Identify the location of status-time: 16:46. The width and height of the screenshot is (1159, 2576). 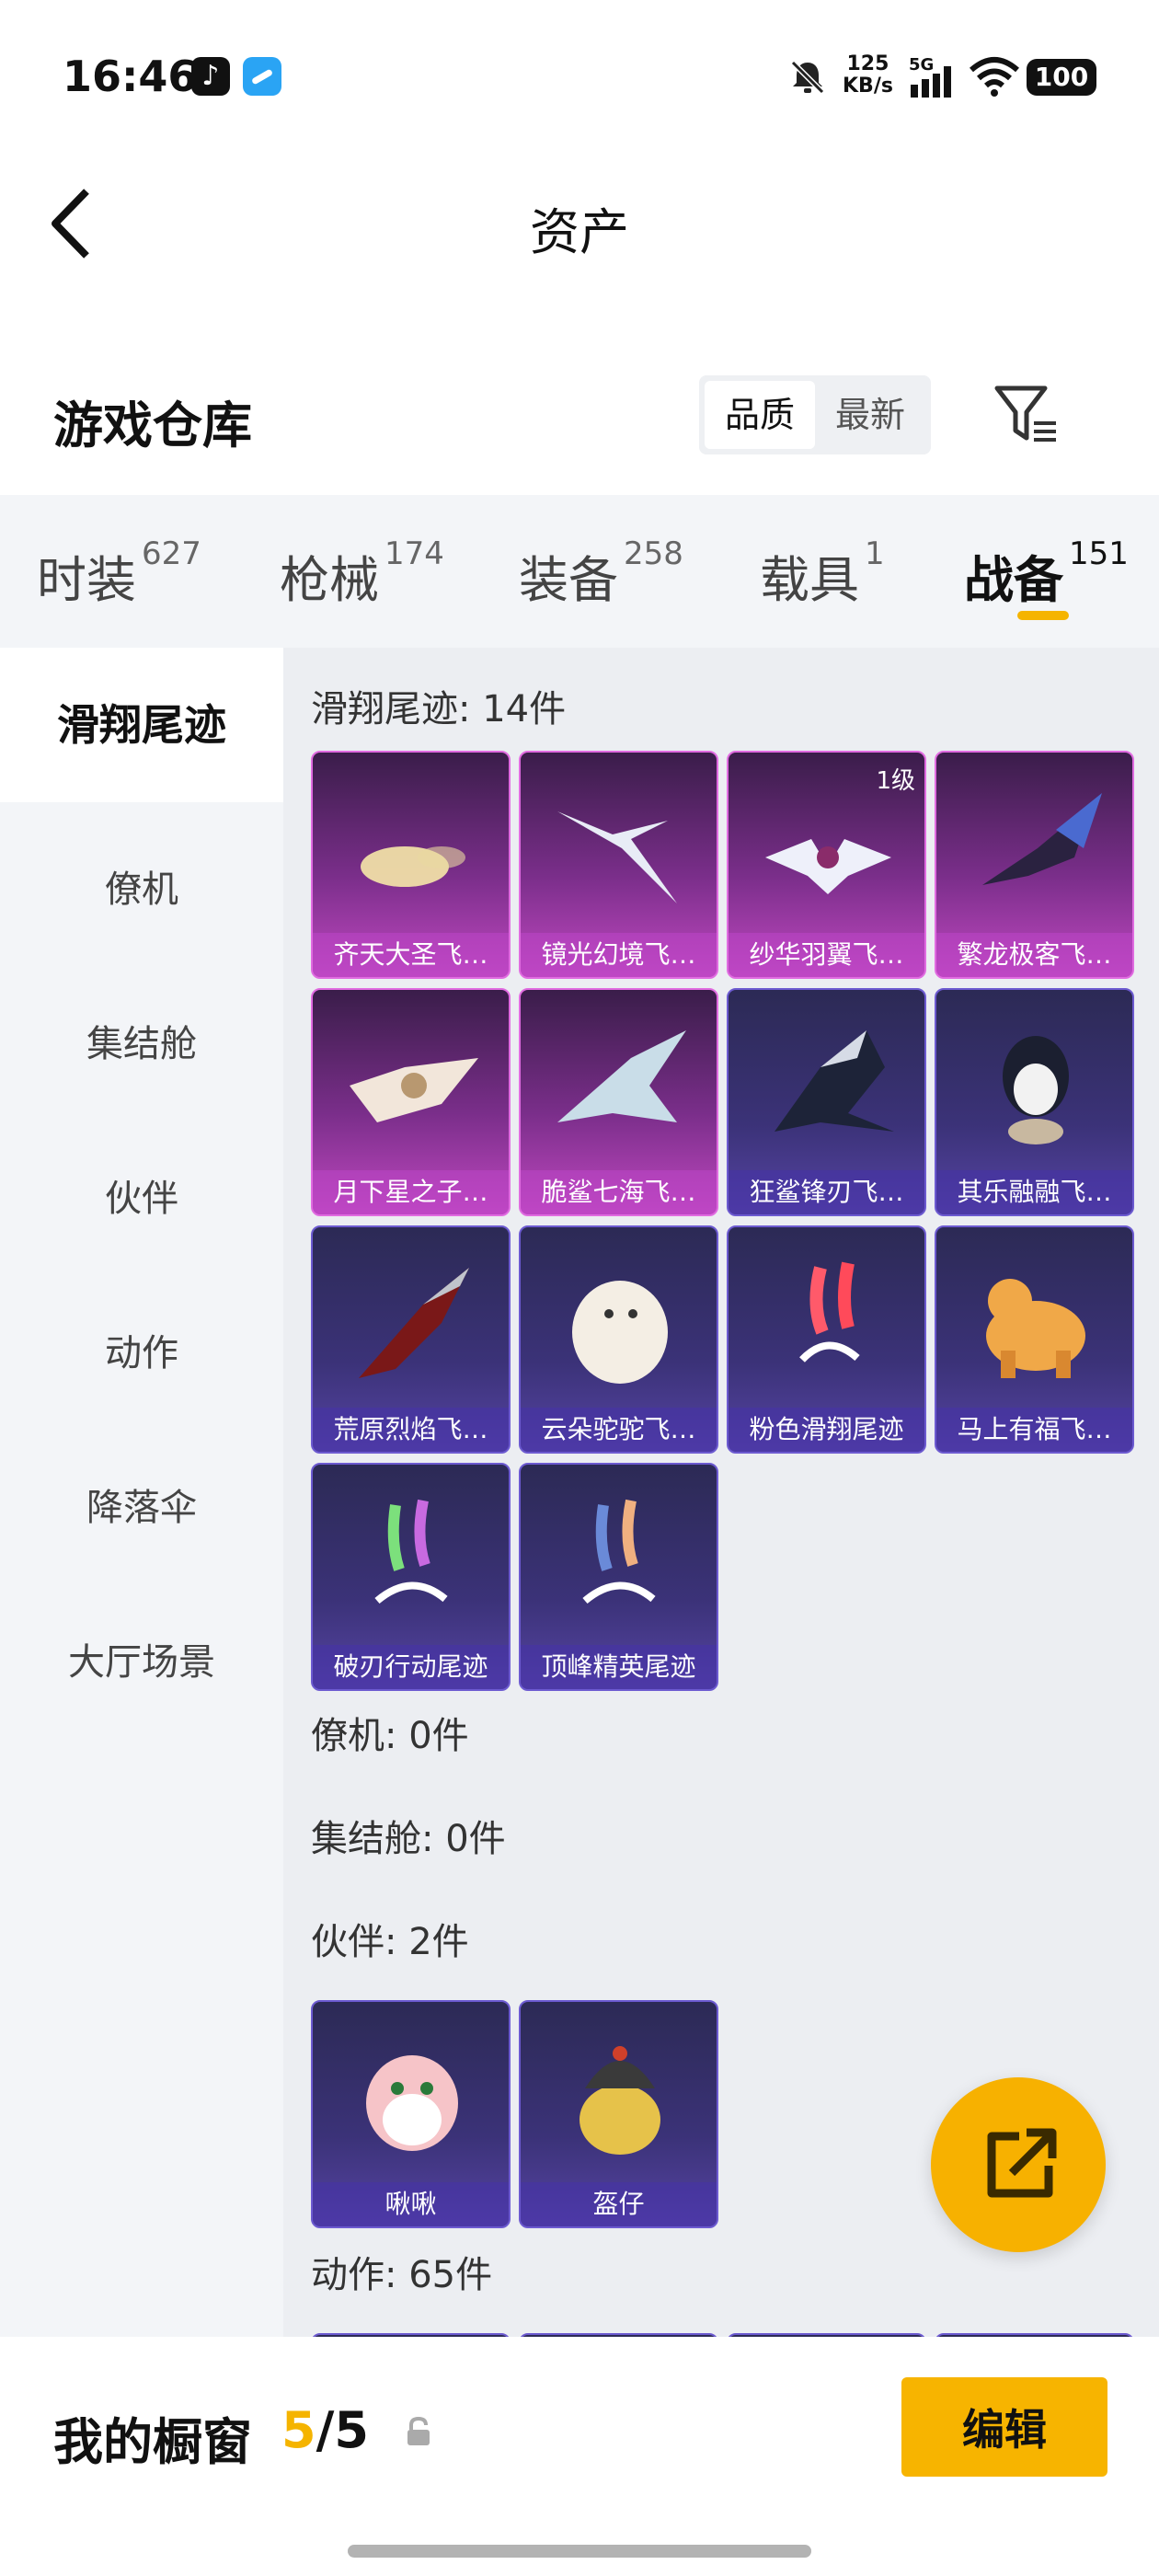
(130, 76).